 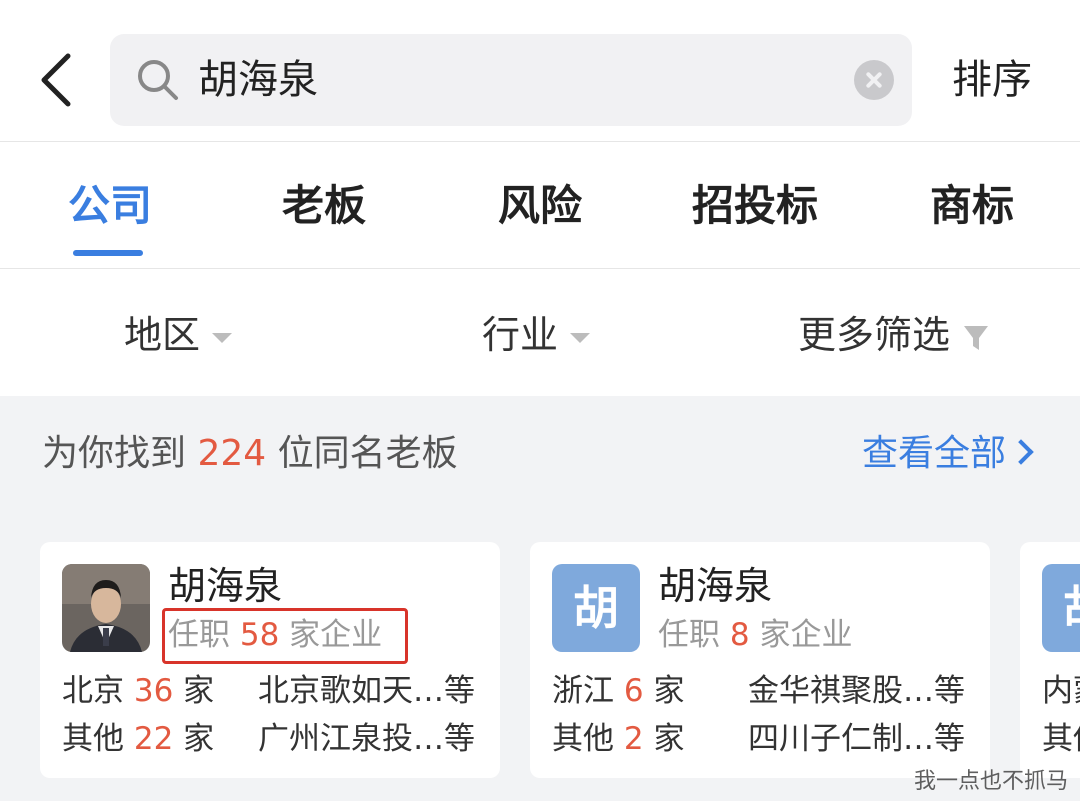 I want to click on row-count: 36, so click(x=153, y=691).